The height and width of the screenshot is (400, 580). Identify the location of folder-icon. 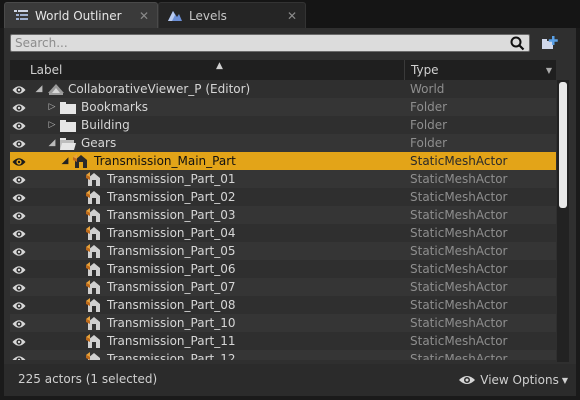
(68, 107).